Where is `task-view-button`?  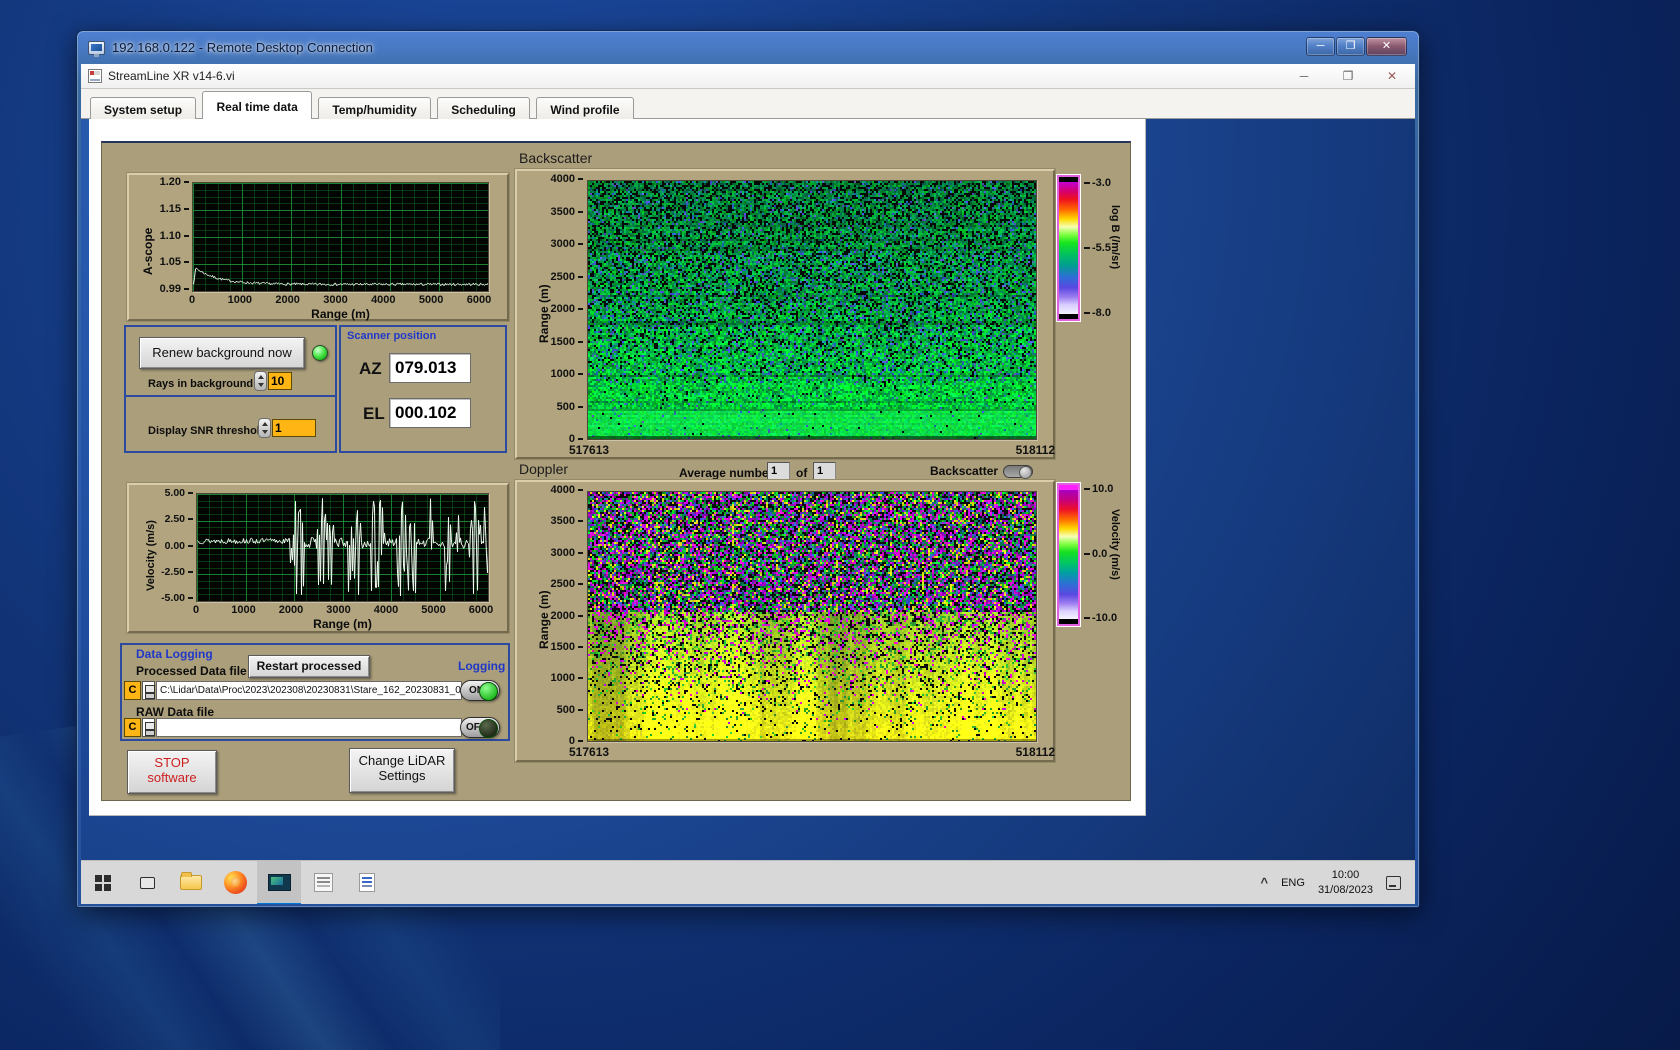 task-view-button is located at coordinates (147, 883).